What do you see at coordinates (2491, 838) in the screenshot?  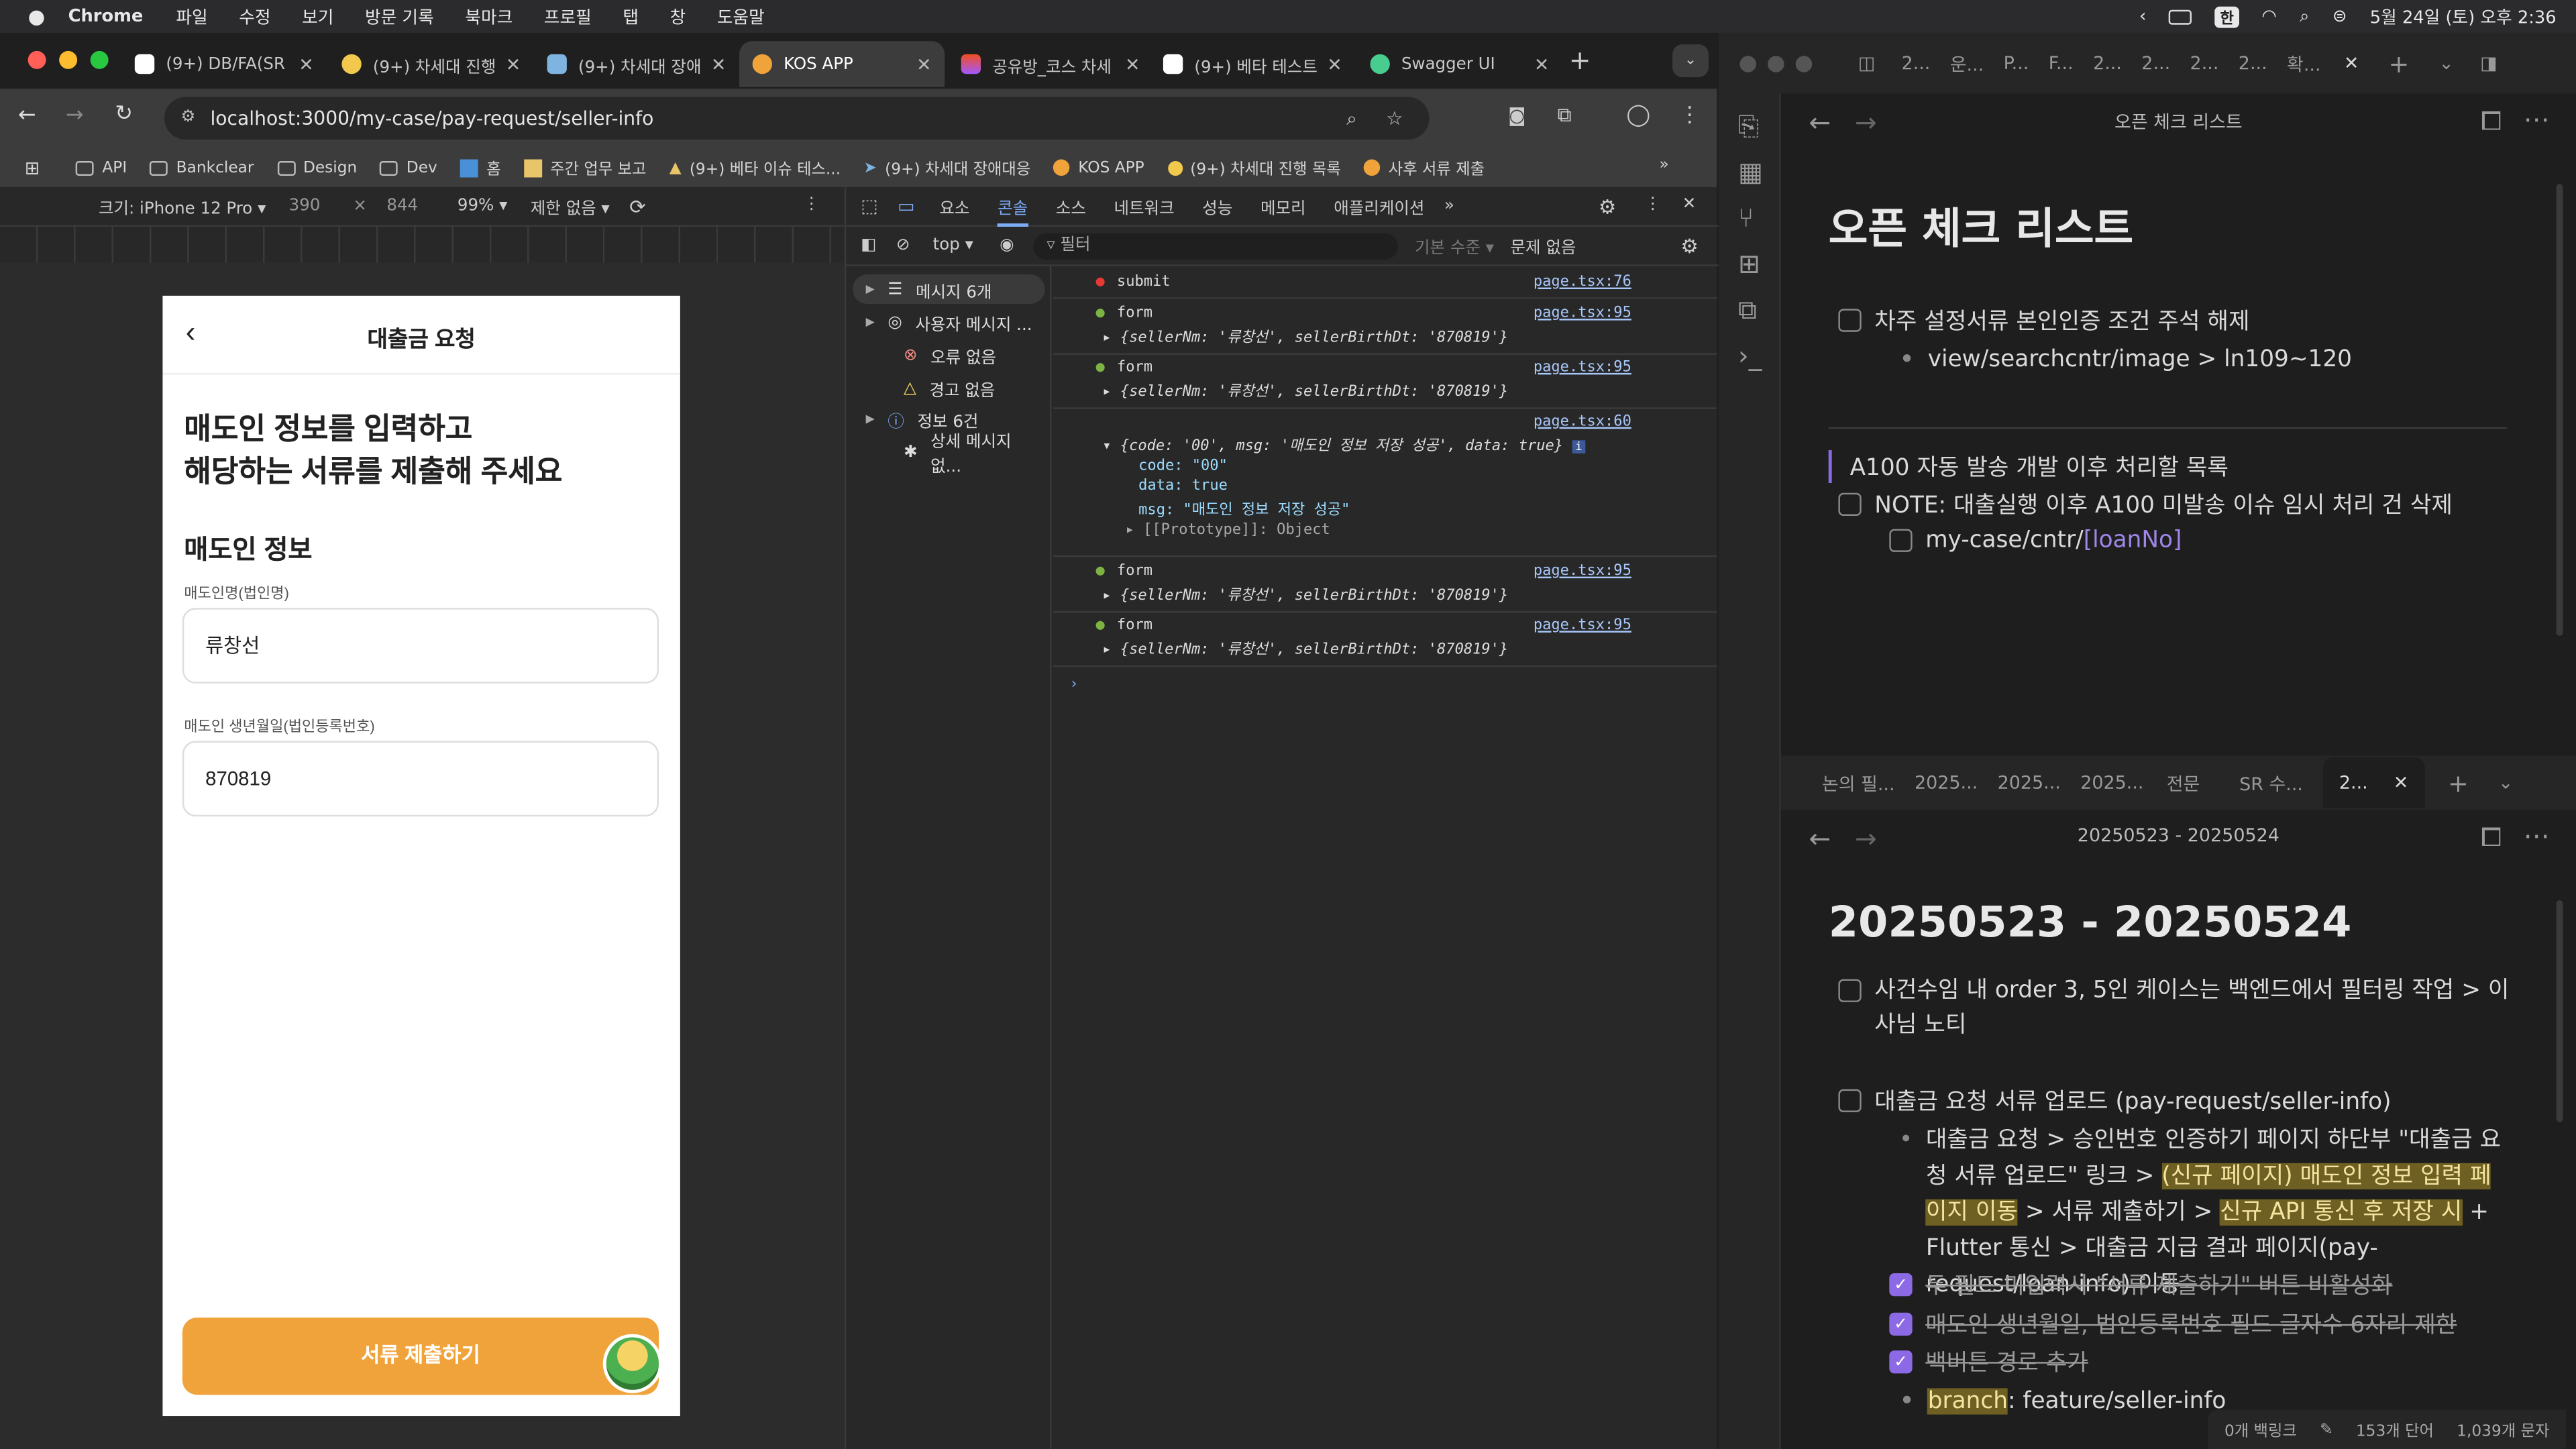 I see `reading-view-icon: ⧠` at bounding box center [2491, 838].